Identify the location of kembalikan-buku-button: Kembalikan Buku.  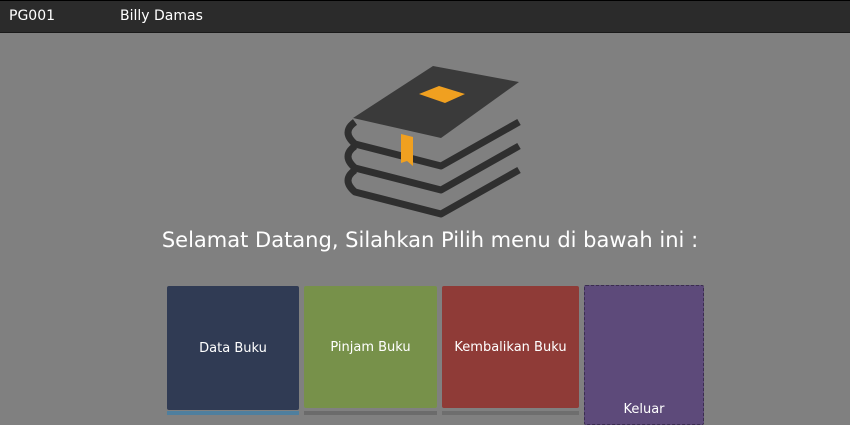
(510, 347).